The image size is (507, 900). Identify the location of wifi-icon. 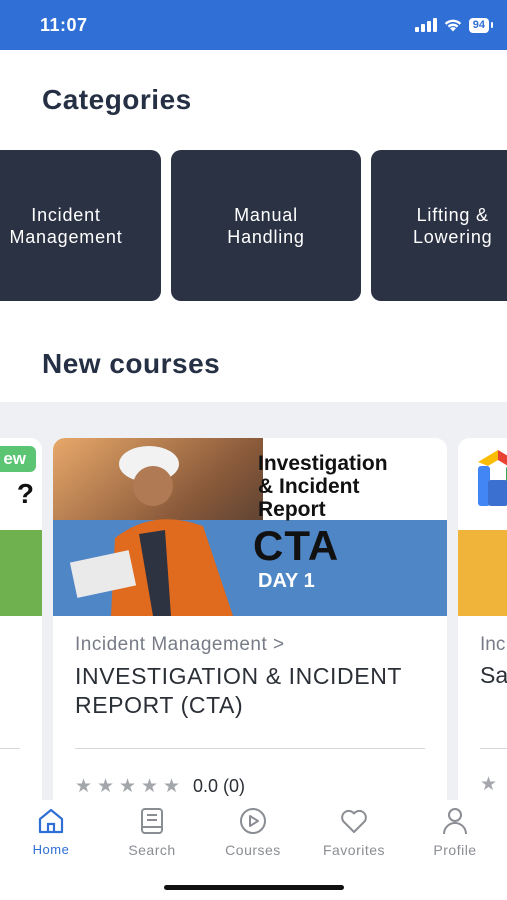
(452, 25).